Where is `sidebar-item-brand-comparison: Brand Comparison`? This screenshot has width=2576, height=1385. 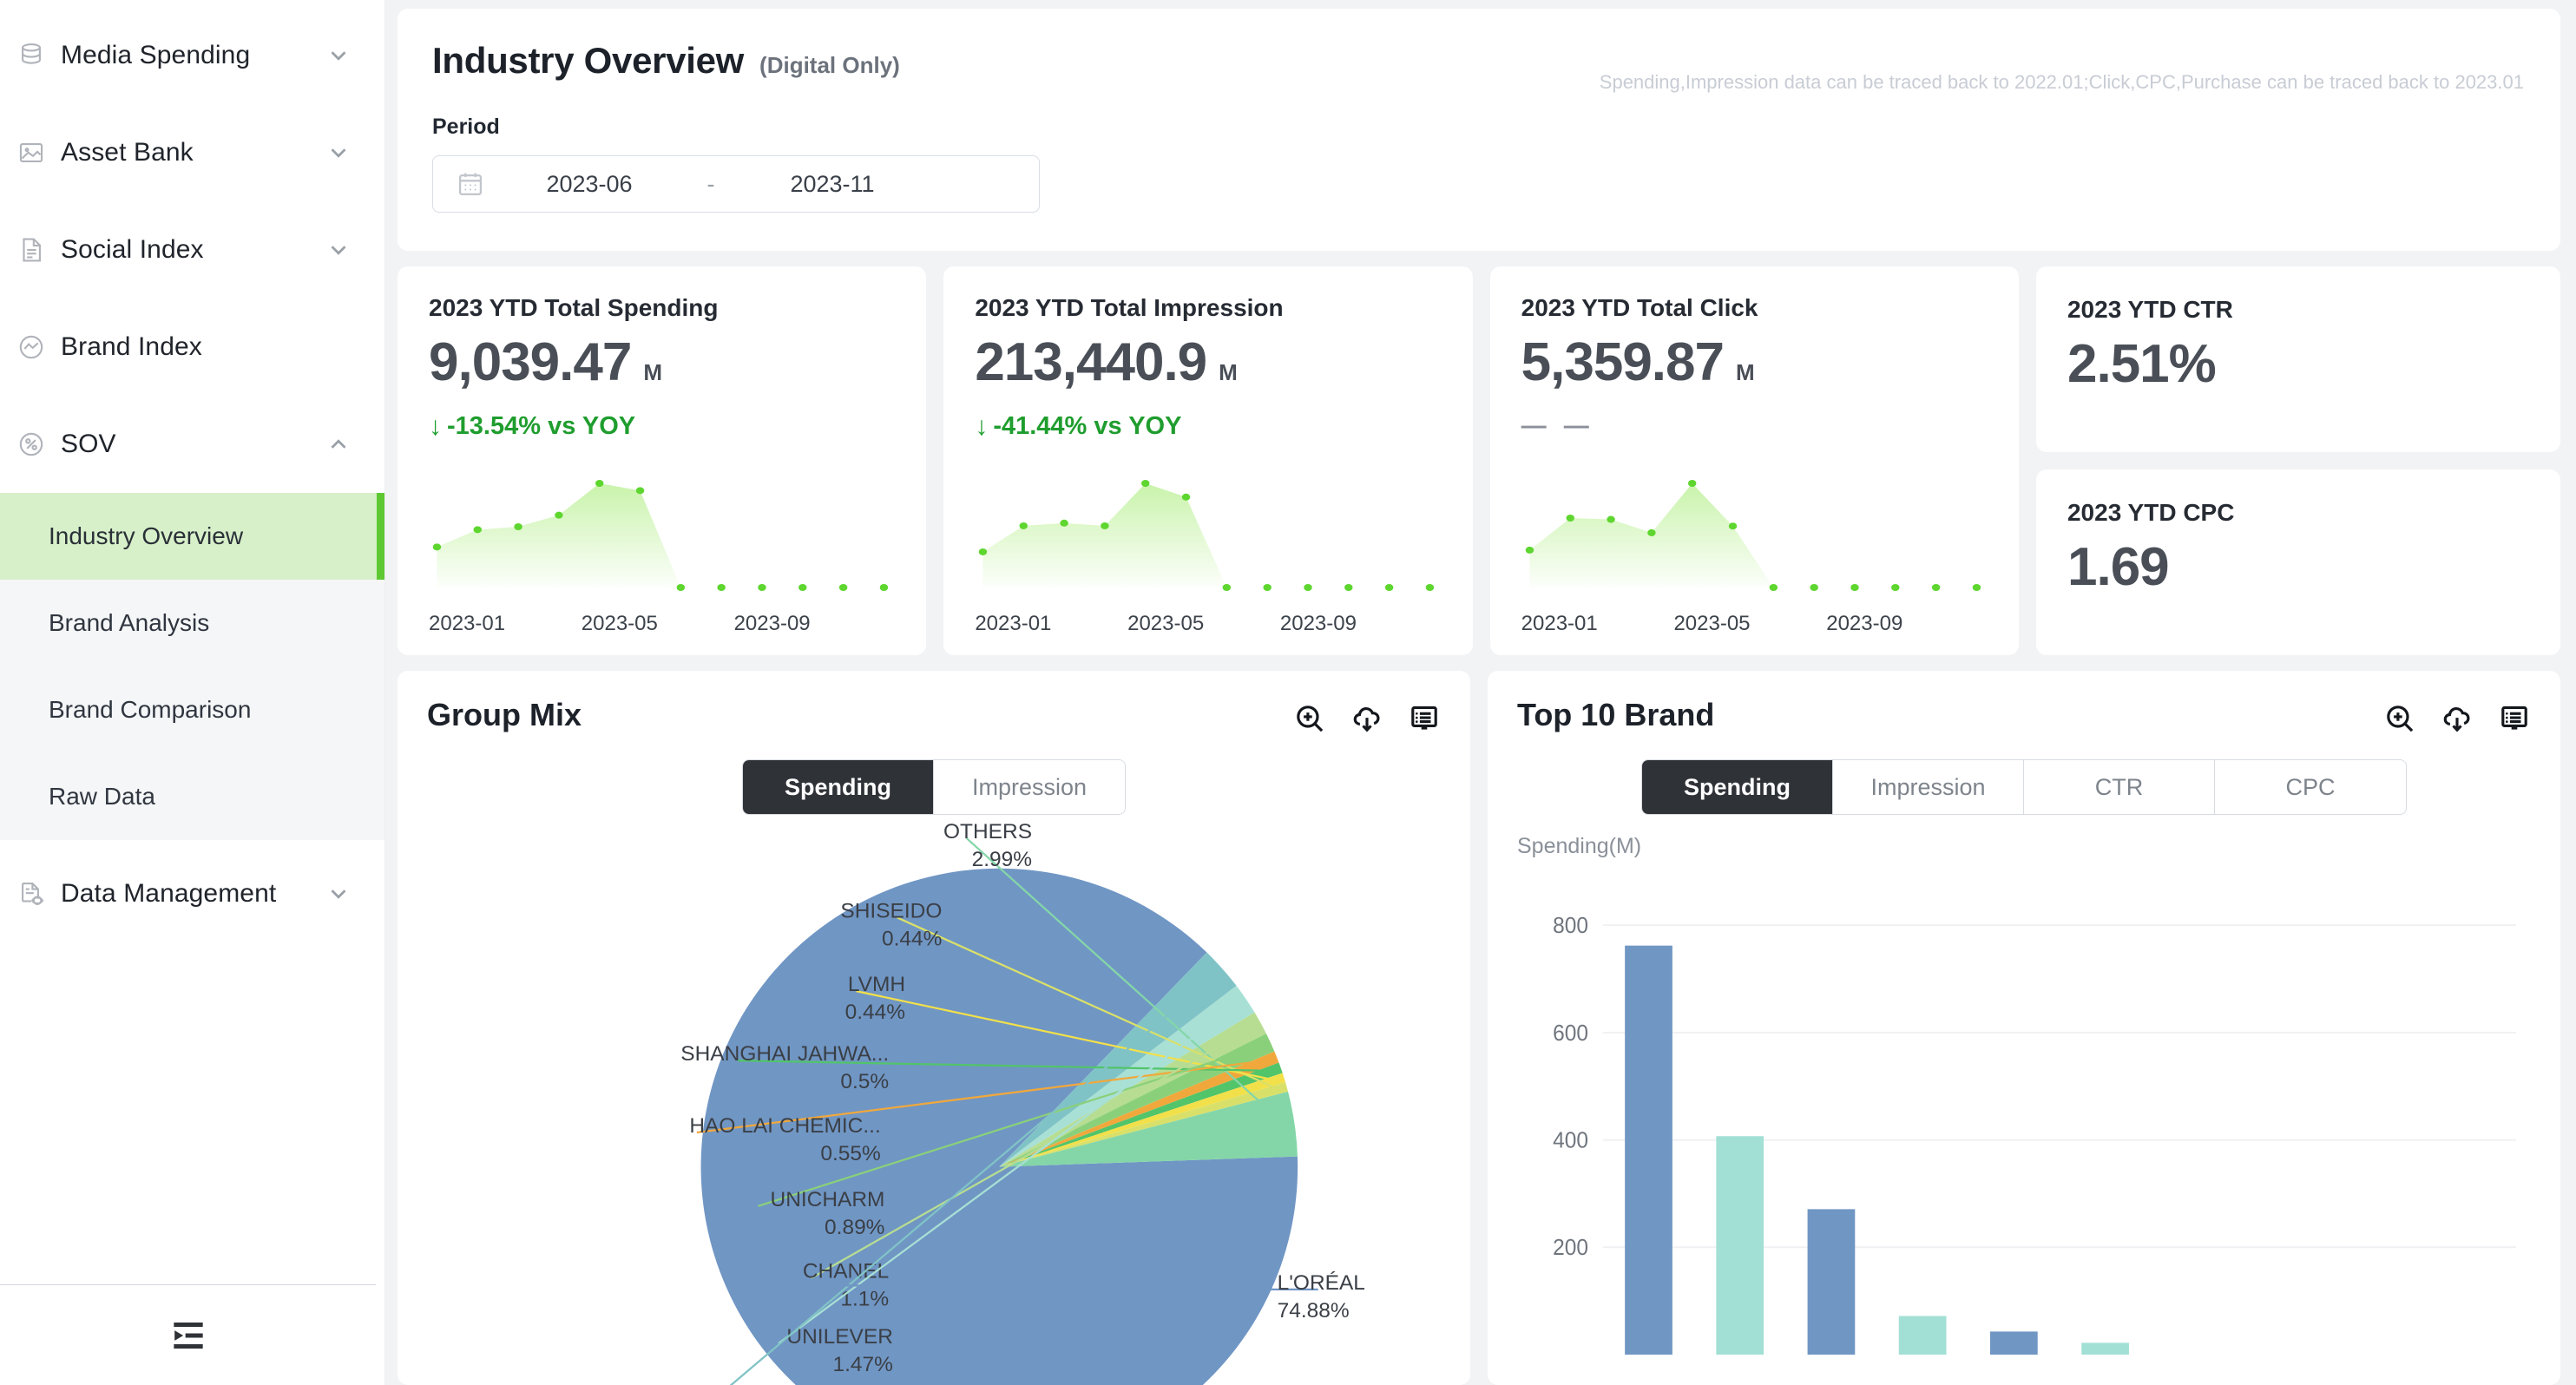 sidebar-item-brand-comparison: Brand Comparison is located at coordinates (192, 709).